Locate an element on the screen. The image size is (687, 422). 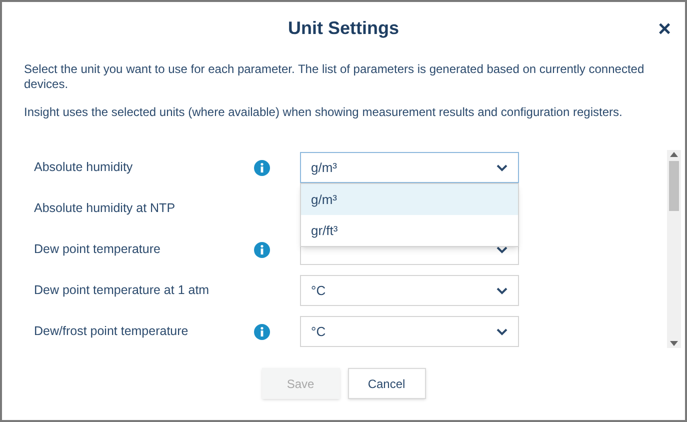
dialog-title: Unit Settings is located at coordinates (343, 28).